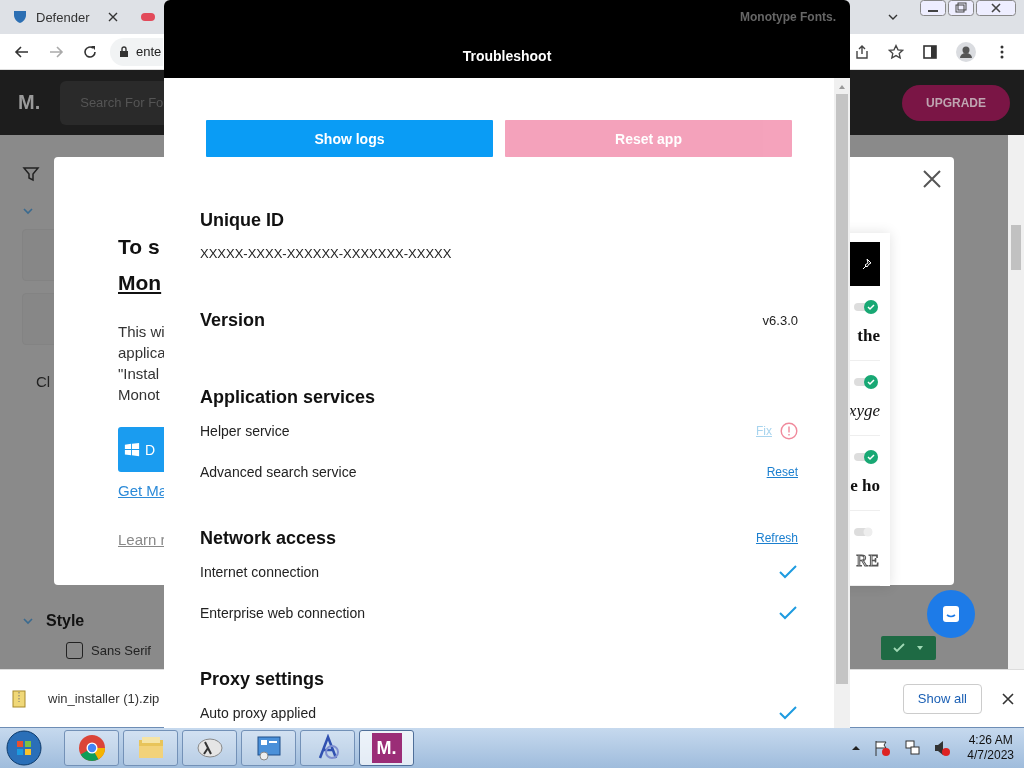 The width and height of the screenshot is (1024, 768). I want to click on windows-logo-icon, so click(132, 449).